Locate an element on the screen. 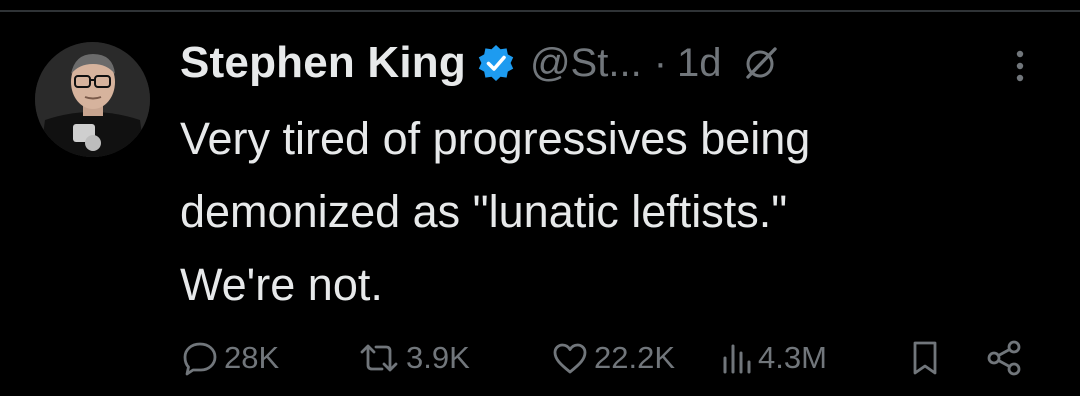 The height and width of the screenshot is (396, 1080). avatar is located at coordinates (92, 99).